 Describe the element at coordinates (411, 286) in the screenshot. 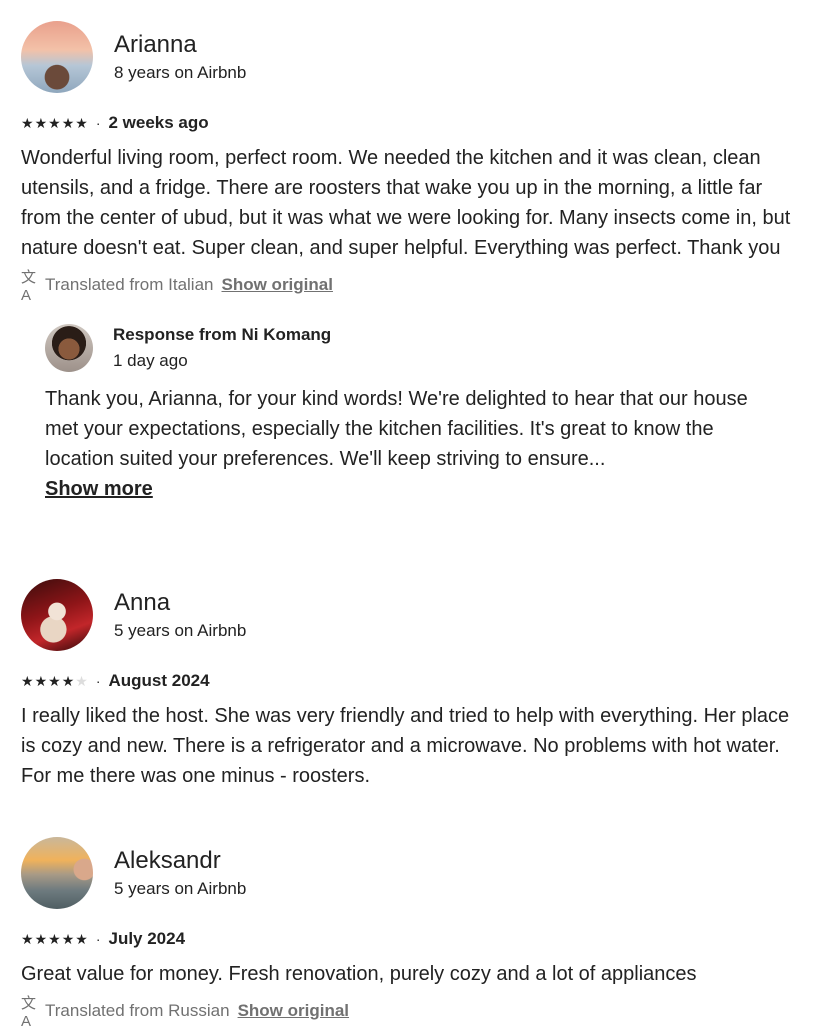

I see `translation-note: 文A Translated from Italian Show original` at that location.